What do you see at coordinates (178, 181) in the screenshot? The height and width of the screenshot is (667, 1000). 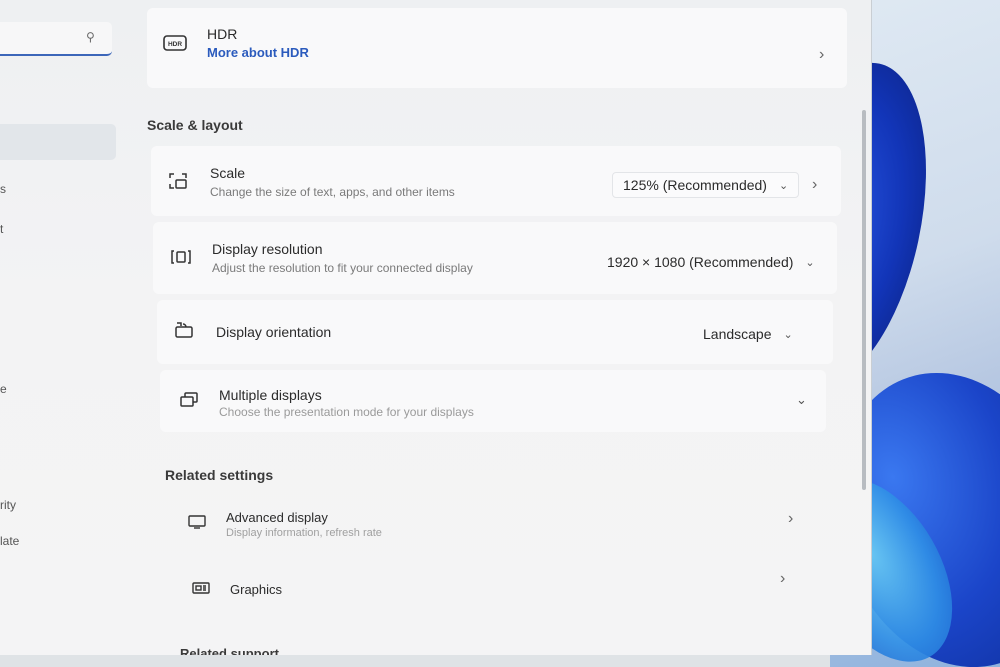 I see `scale-icon` at bounding box center [178, 181].